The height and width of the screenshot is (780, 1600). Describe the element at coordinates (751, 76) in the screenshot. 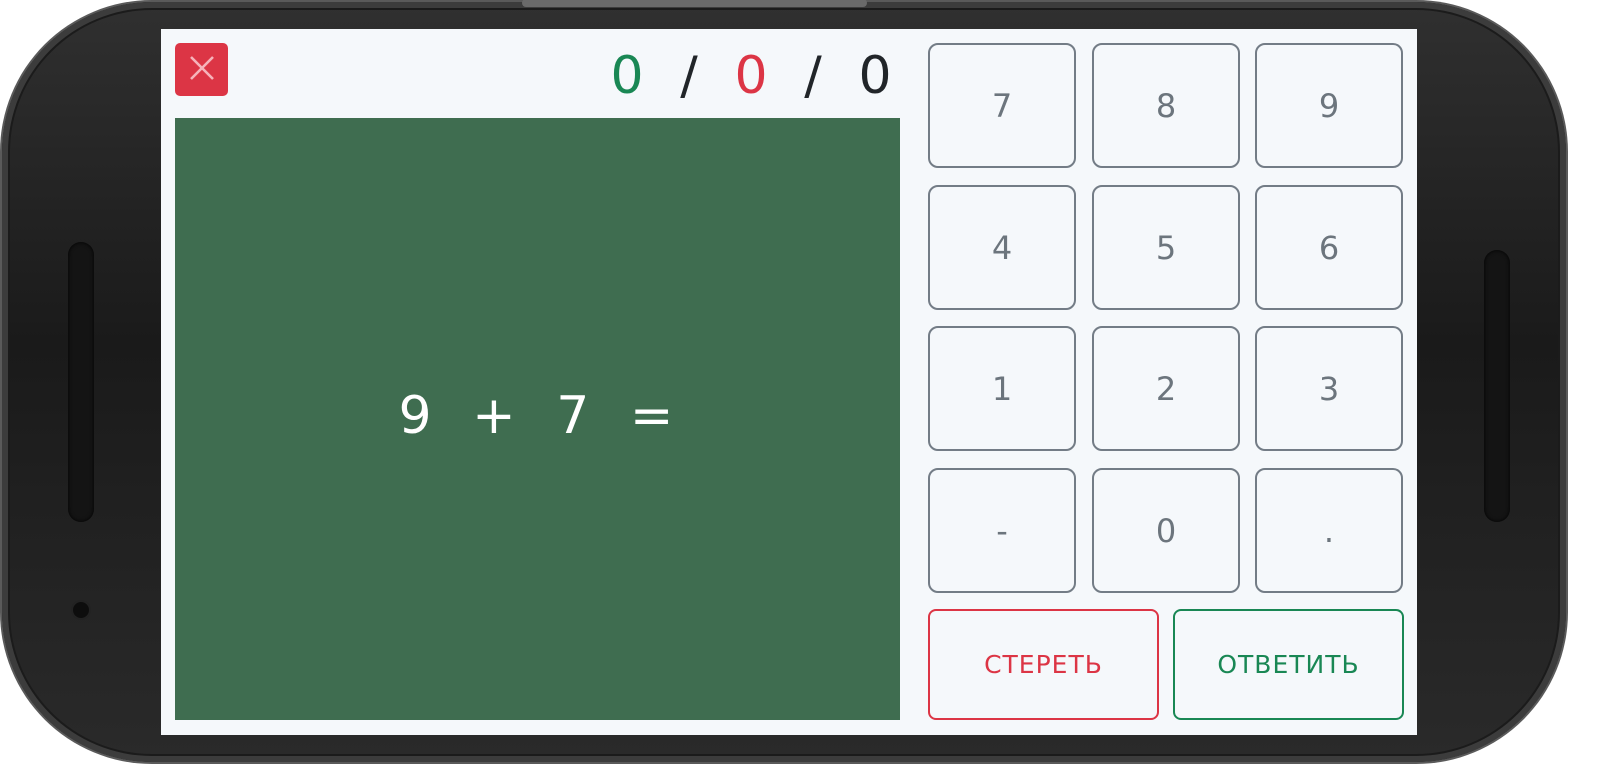

I see `wrong-count: 0` at that location.